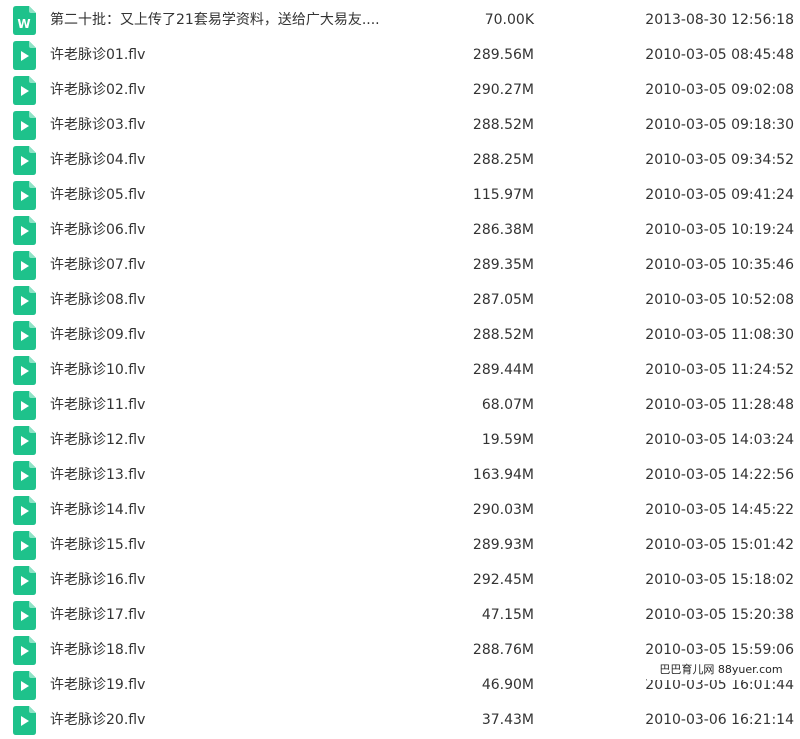 The height and width of the screenshot is (739, 800). What do you see at coordinates (507, 720) in the screenshot?
I see `file-size: 37.43M` at bounding box center [507, 720].